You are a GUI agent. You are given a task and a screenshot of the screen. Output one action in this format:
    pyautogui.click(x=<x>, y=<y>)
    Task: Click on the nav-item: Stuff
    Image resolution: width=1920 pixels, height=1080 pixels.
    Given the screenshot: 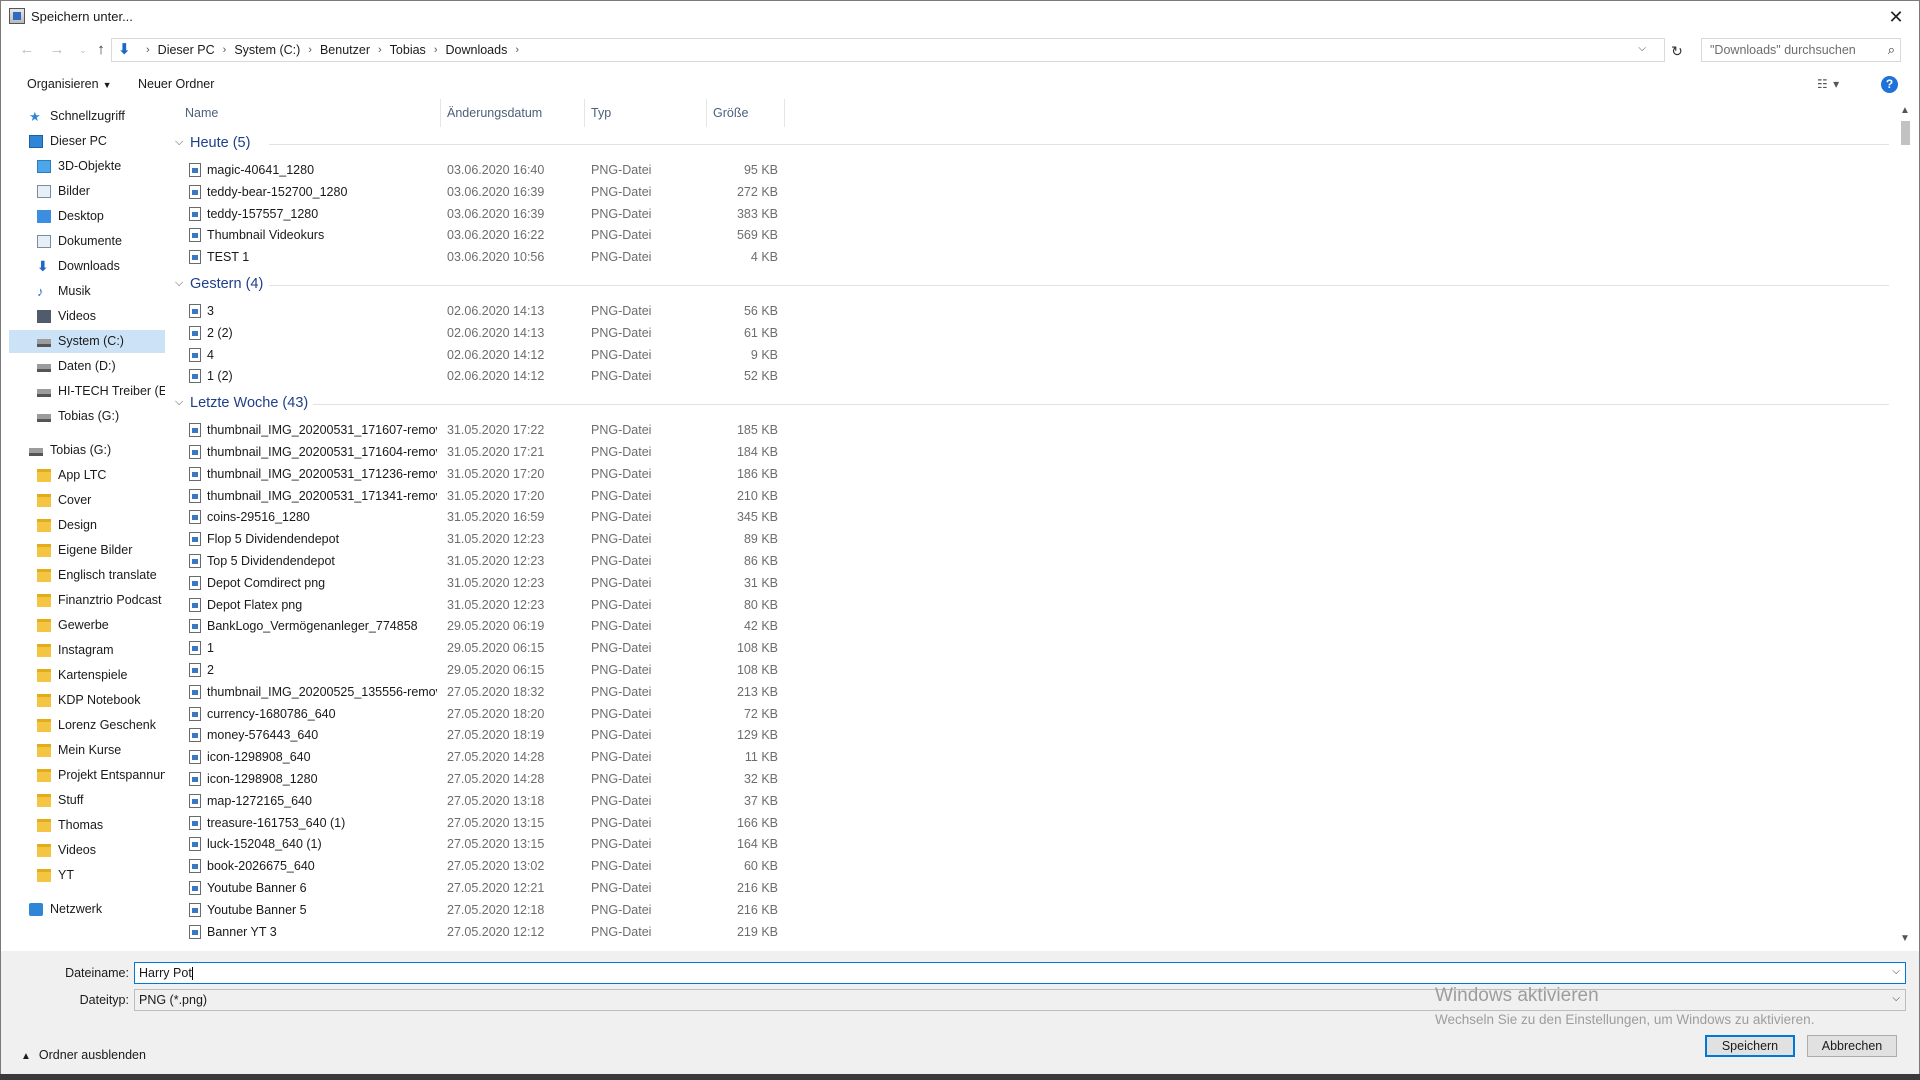 What is the action you would take?
    pyautogui.click(x=87, y=800)
    